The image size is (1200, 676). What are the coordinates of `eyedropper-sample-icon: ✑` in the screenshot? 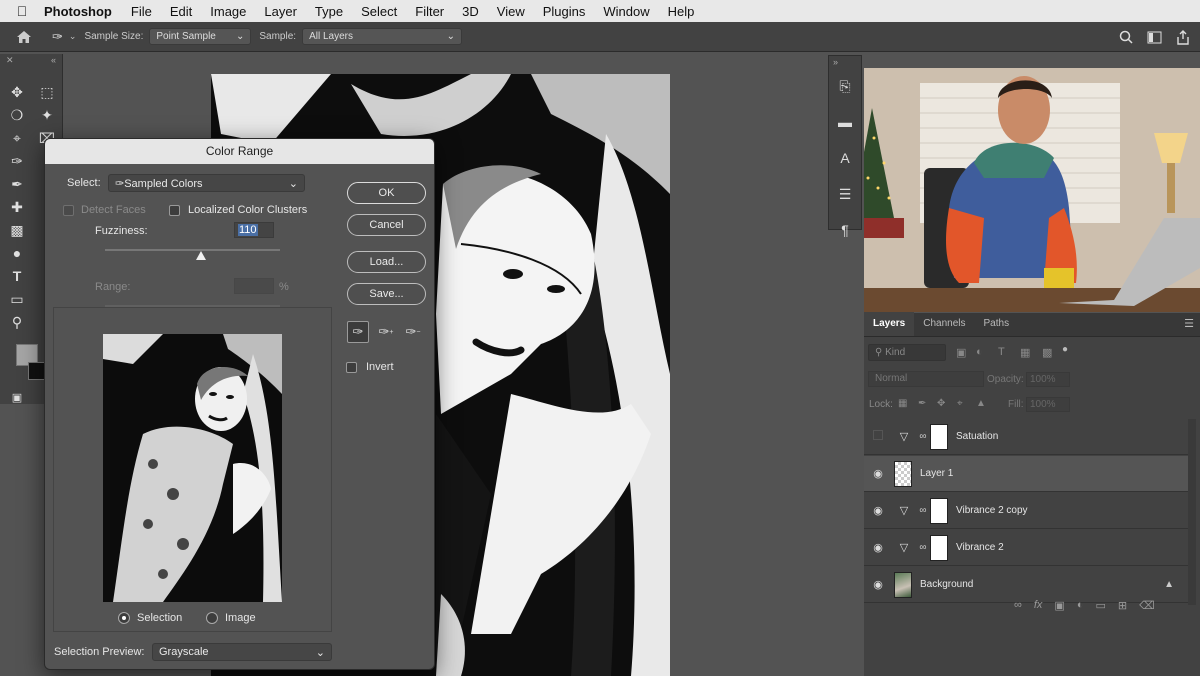 It's located at (358, 332).